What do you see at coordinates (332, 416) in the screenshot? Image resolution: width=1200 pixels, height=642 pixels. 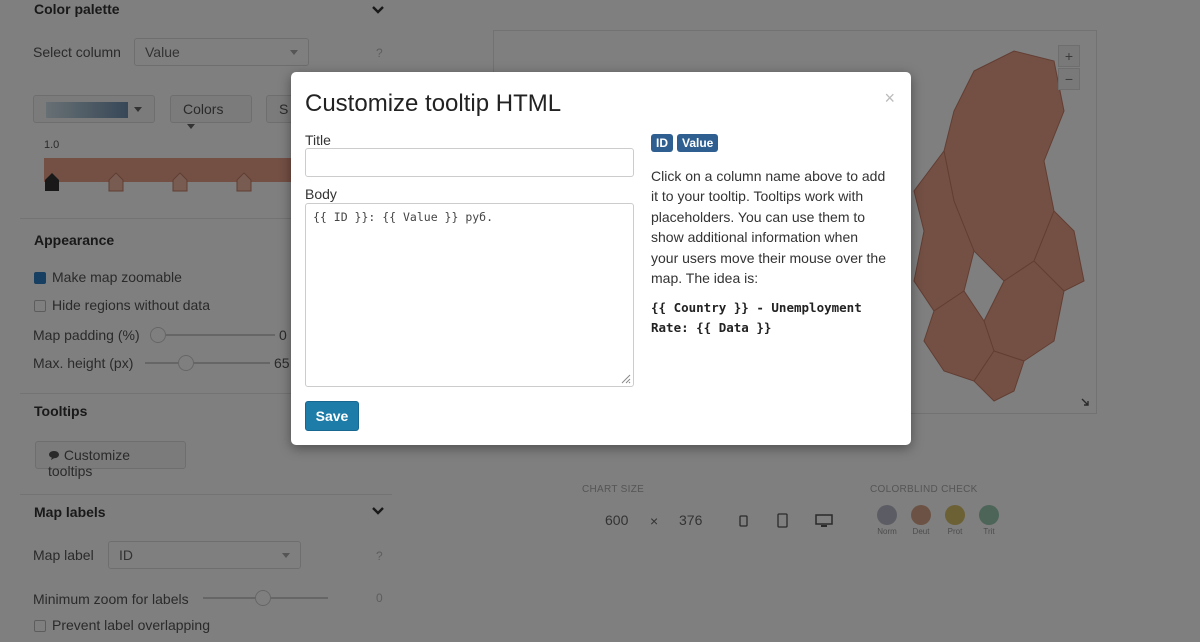 I see `save-button: Save` at bounding box center [332, 416].